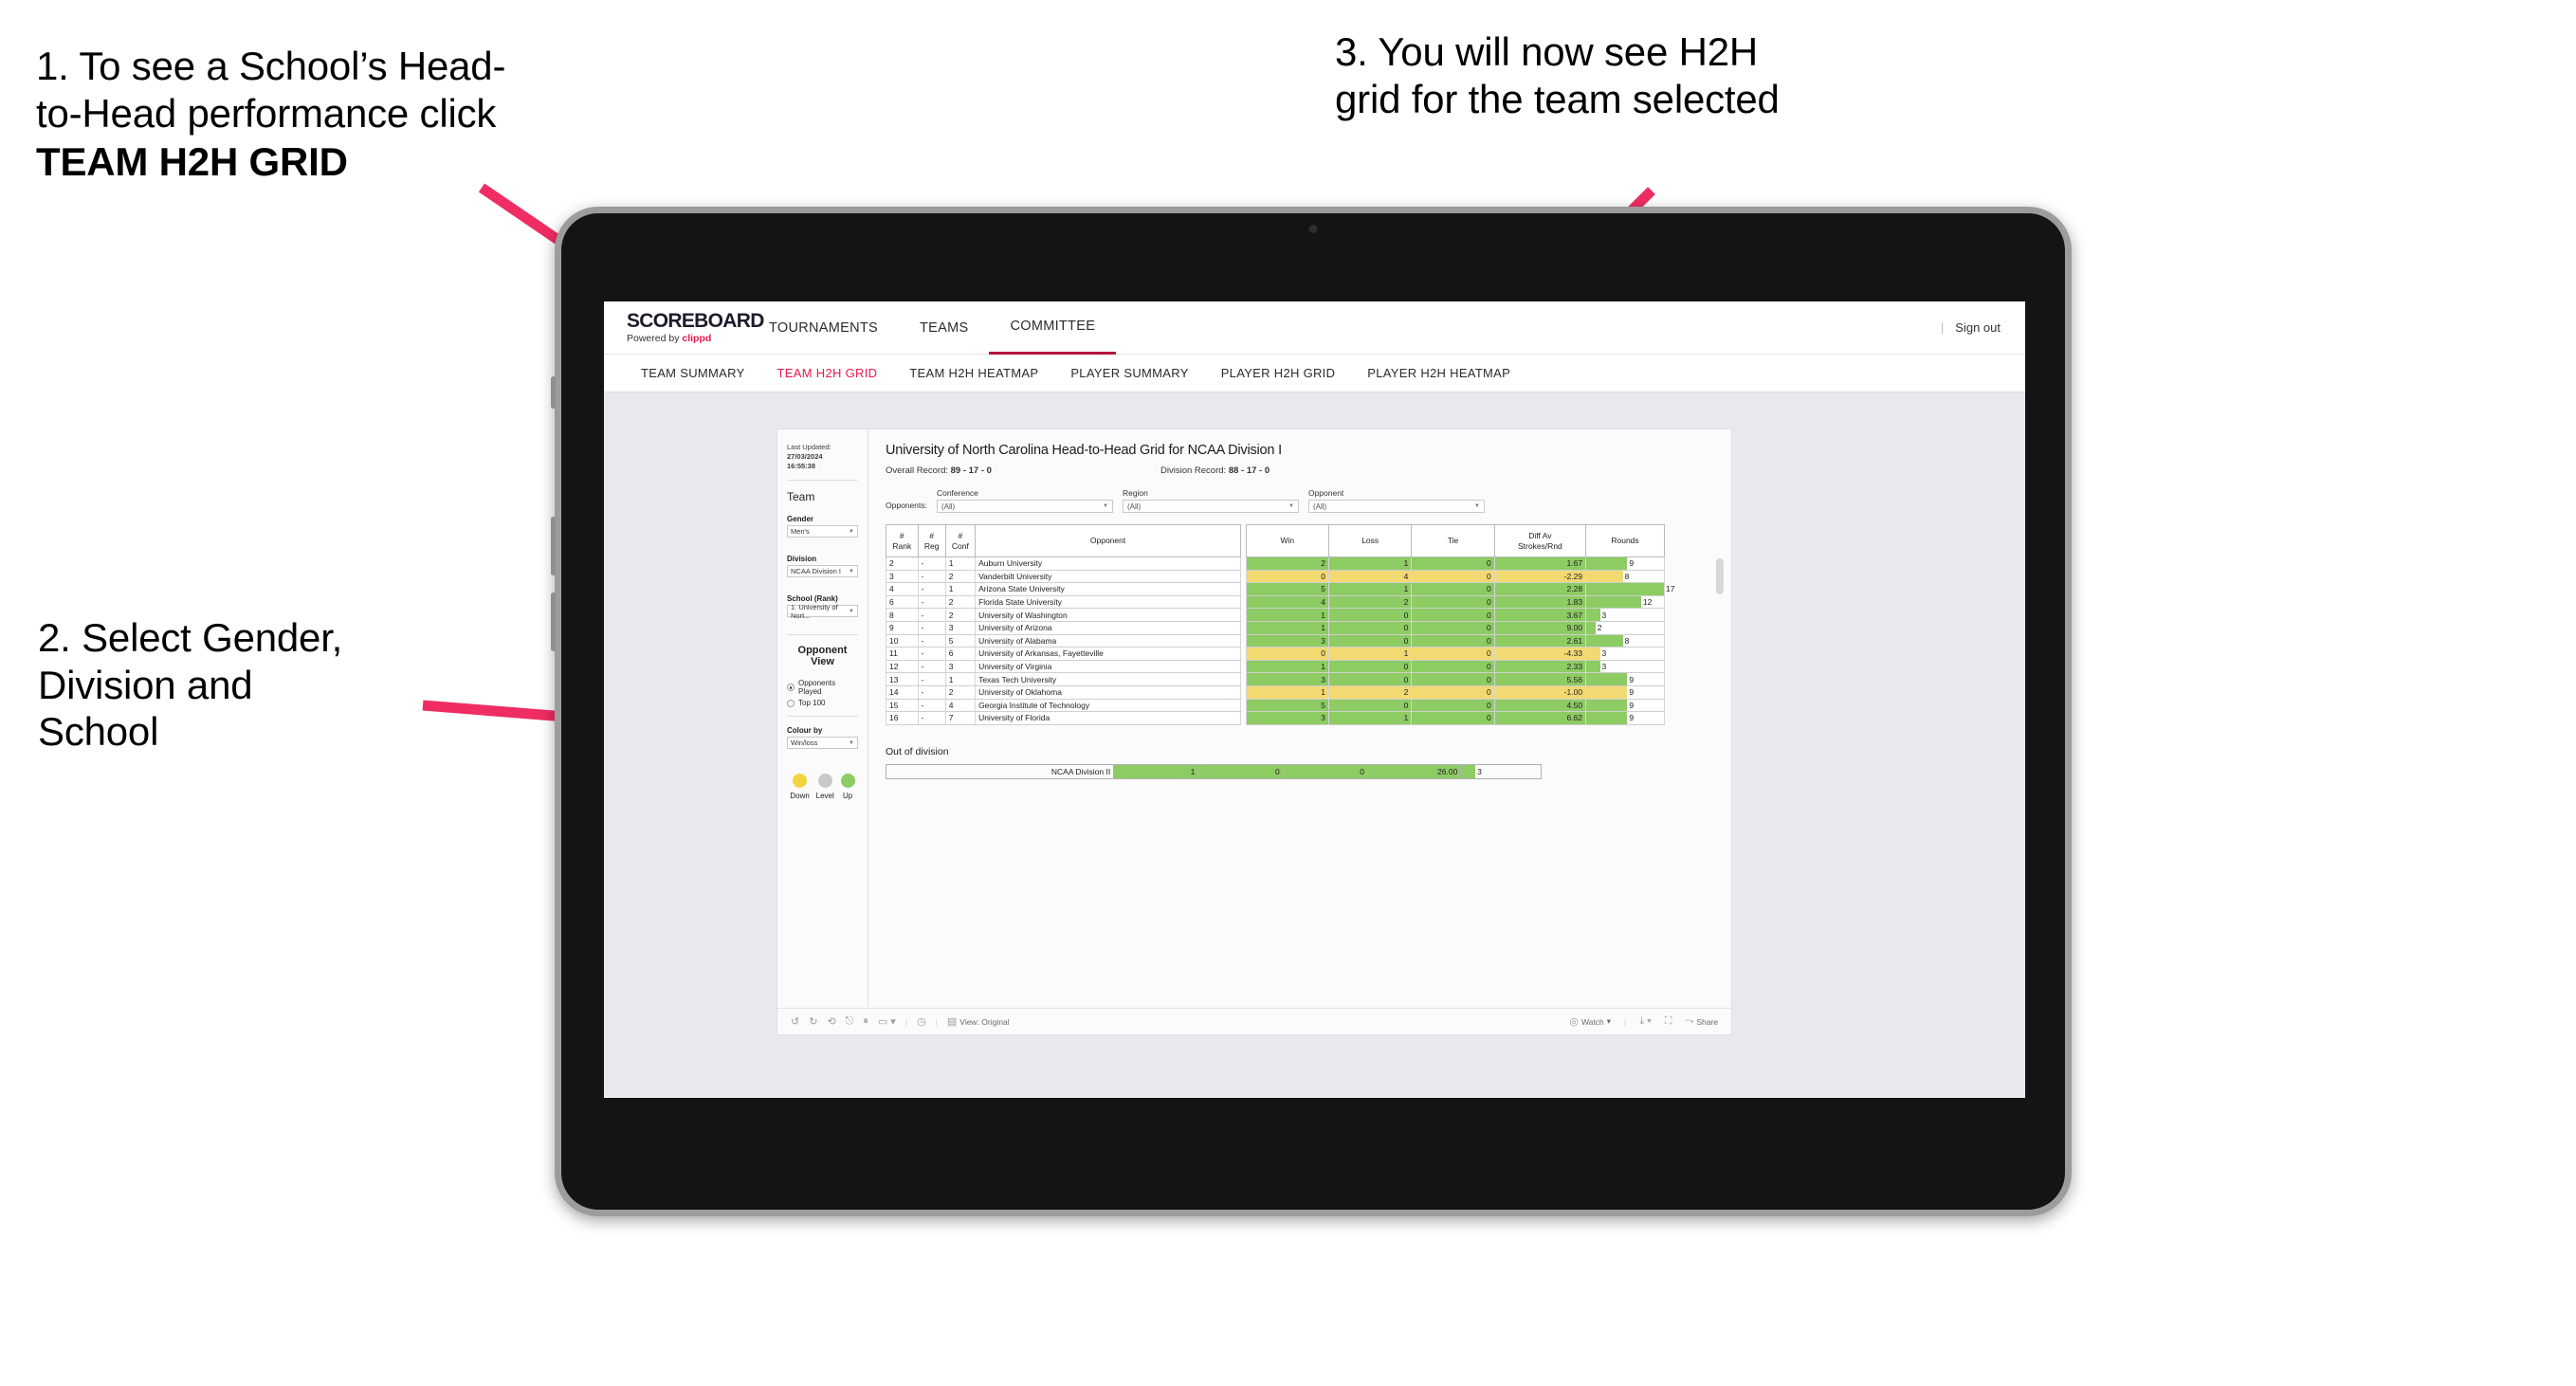  I want to click on col-rounds: Rounds, so click(1625, 540).